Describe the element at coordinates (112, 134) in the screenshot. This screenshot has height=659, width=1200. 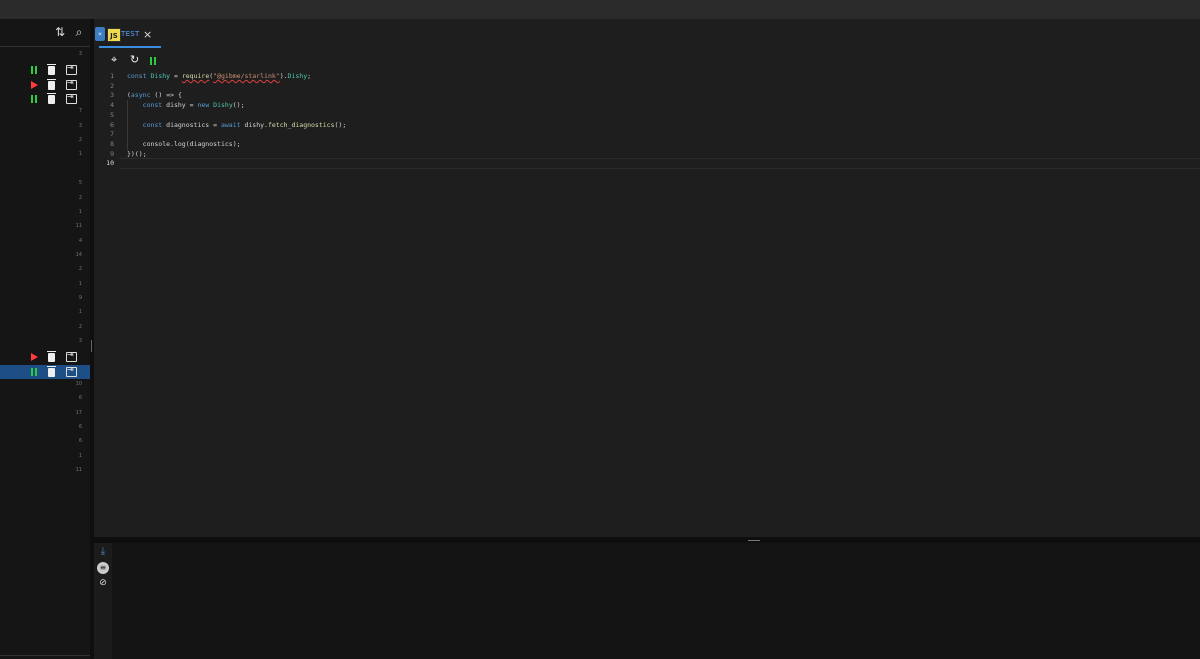
I see `line-number: 7` at that location.